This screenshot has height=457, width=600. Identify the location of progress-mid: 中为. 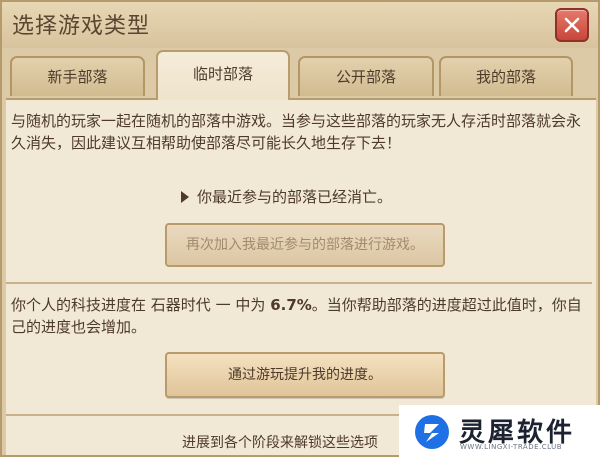
(250, 305).